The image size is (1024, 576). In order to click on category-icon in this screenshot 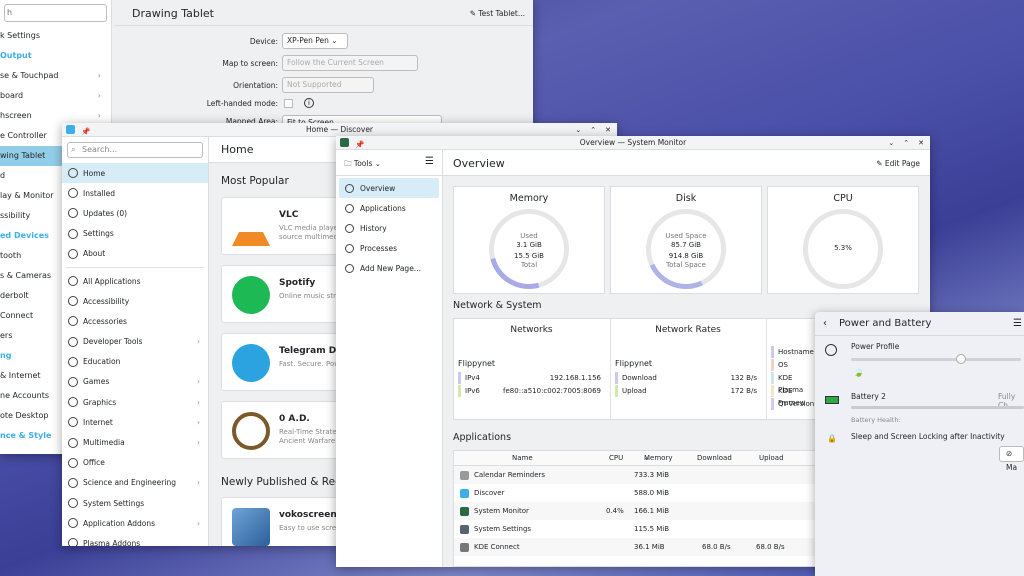, I will do `click(73, 402)`.